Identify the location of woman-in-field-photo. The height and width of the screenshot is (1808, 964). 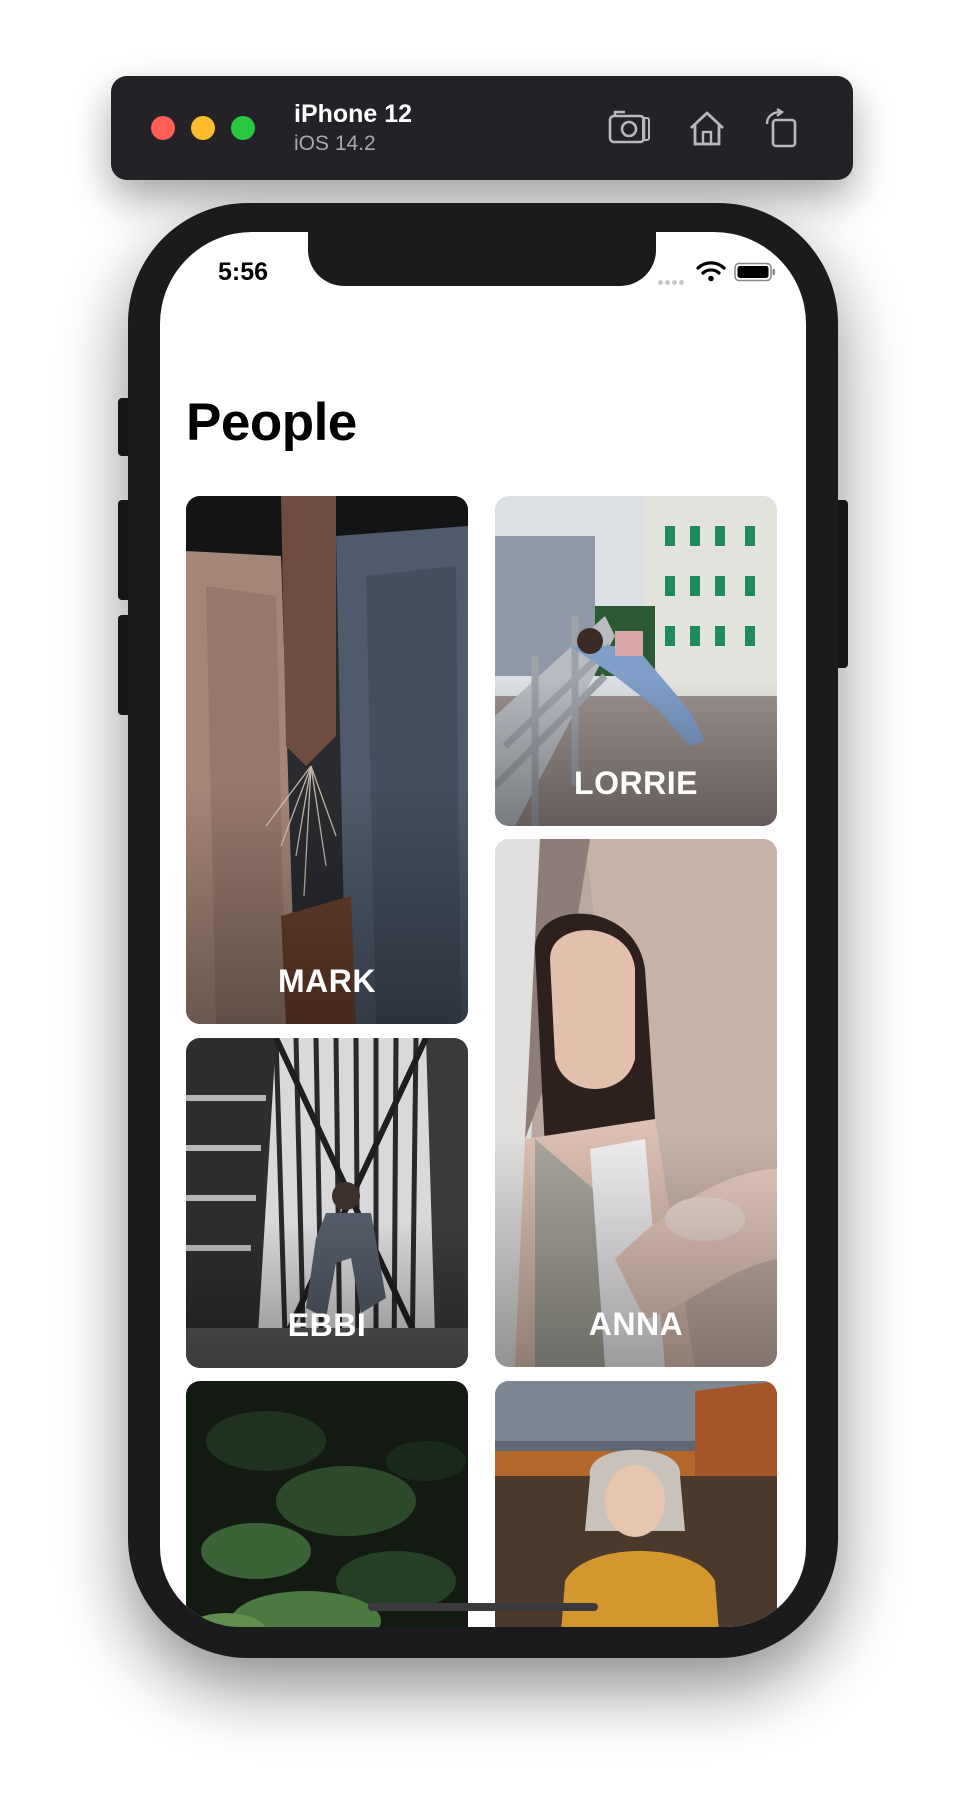
(636, 1504).